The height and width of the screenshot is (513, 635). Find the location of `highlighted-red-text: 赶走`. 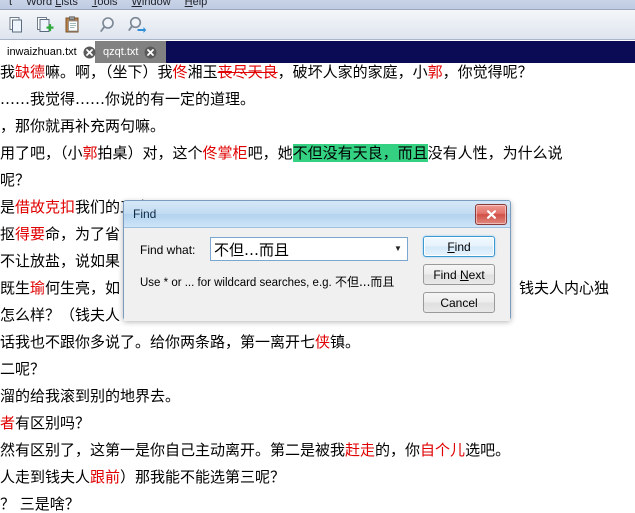

highlighted-red-text: 赶走 is located at coordinates (360, 450).